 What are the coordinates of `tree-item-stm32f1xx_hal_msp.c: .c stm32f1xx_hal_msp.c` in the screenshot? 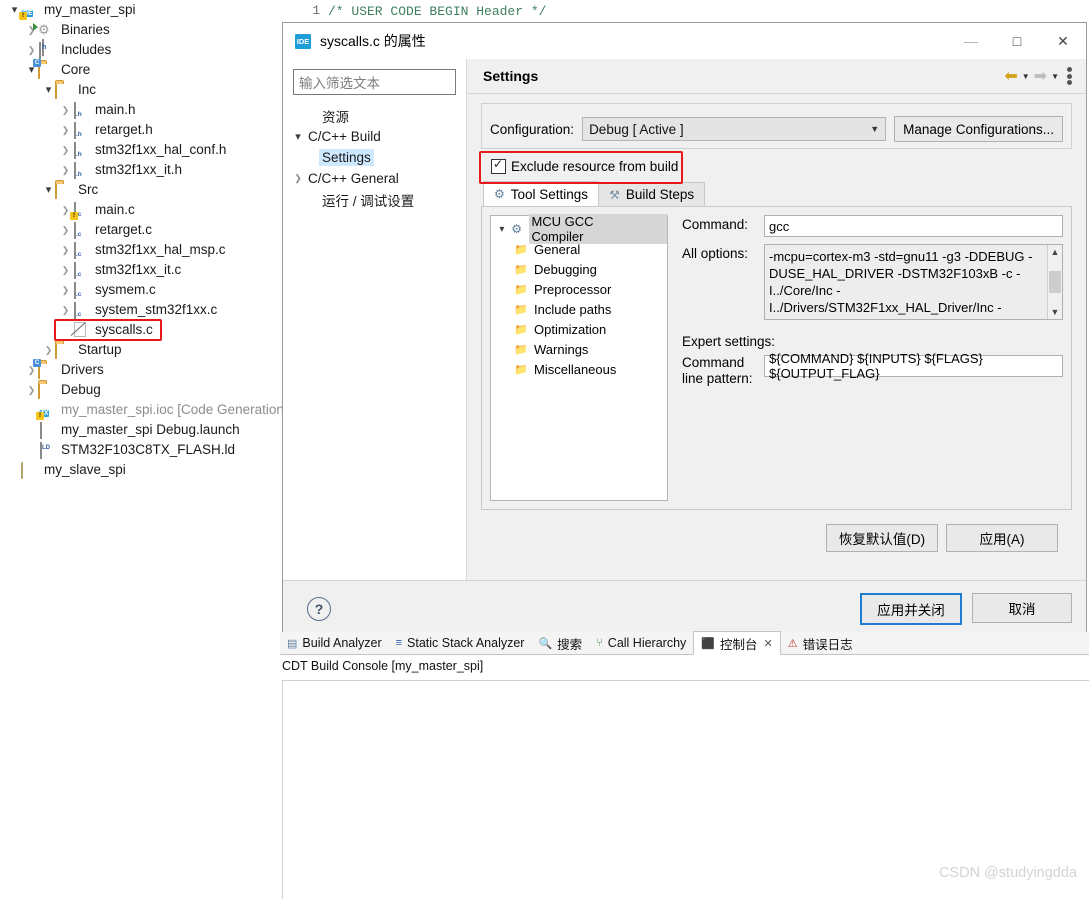 It's located at (140, 250).